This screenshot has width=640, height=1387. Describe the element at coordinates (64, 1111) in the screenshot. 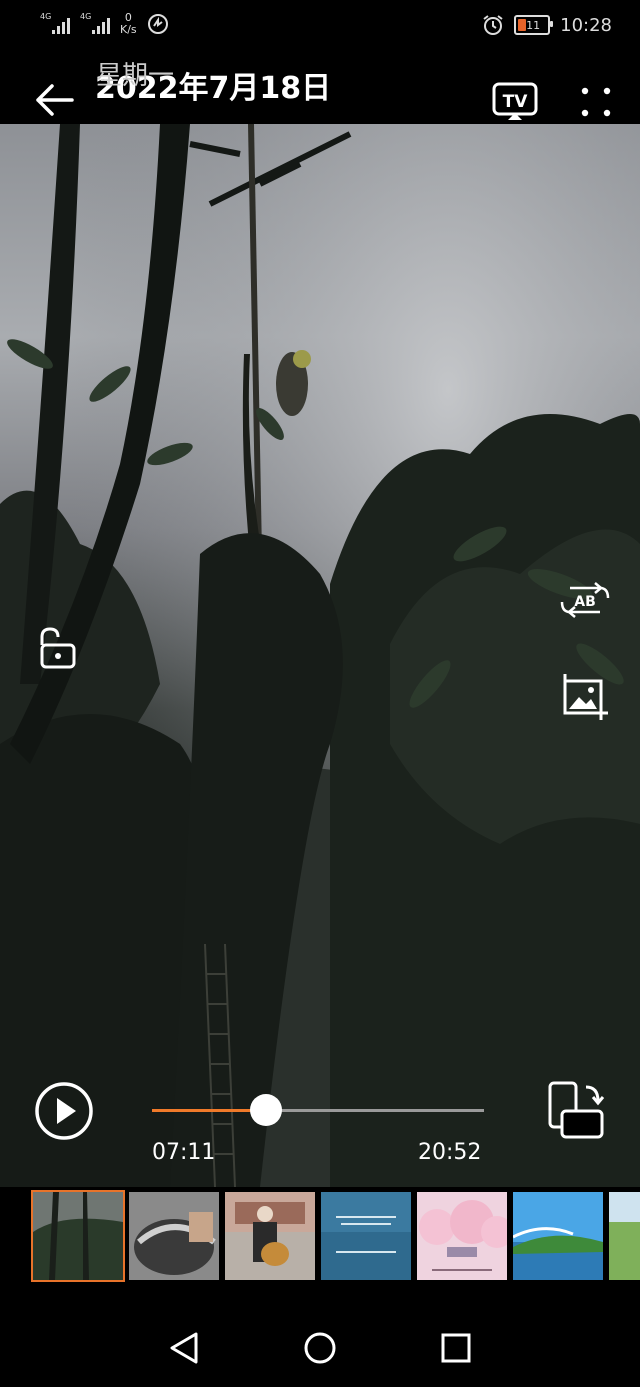

I see `play-icon` at that location.